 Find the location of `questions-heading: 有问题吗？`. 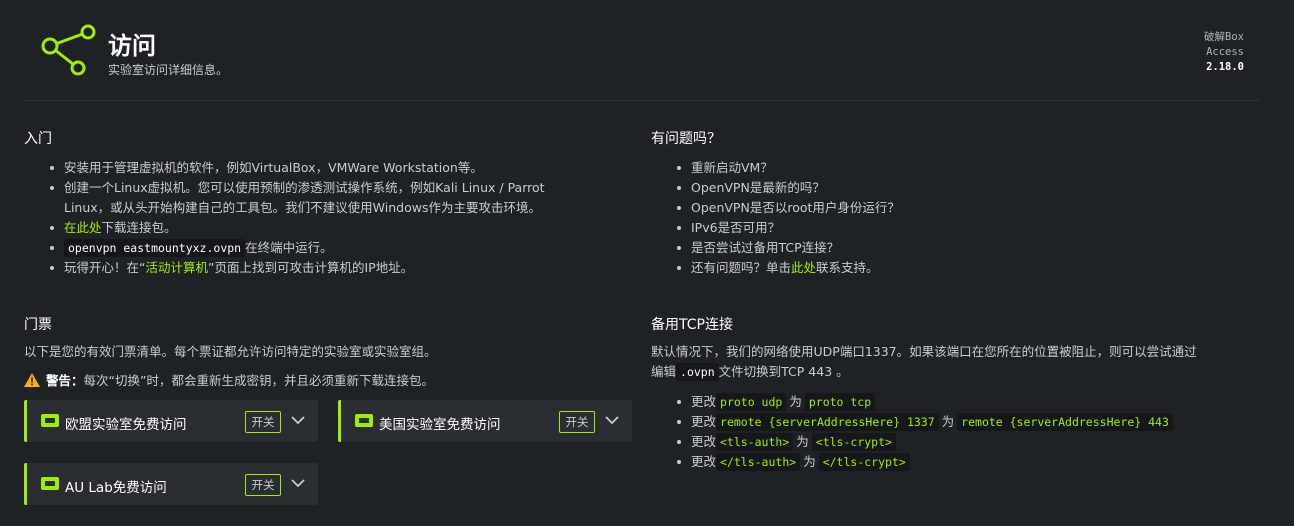

questions-heading: 有问题吗？ is located at coordinates (686, 139).